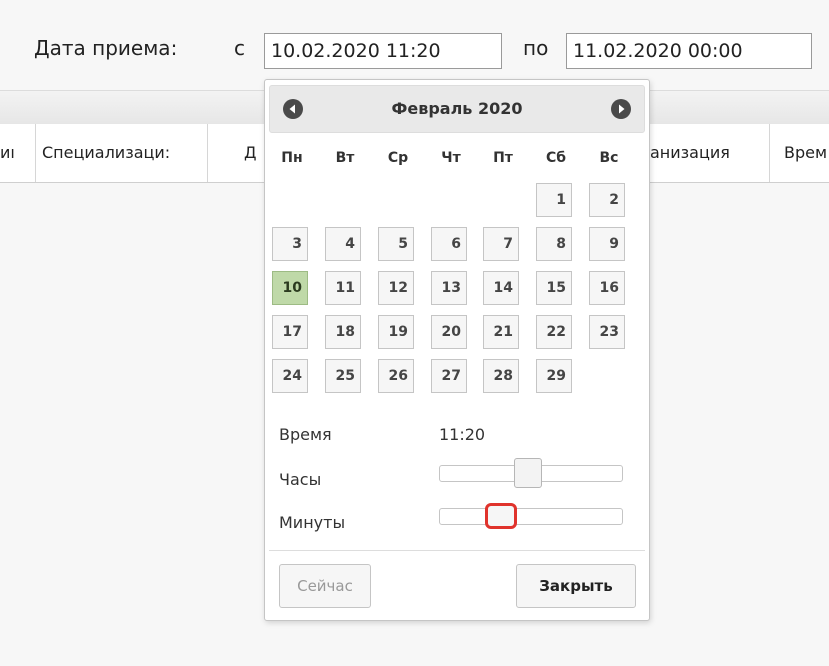  I want to click on calendar-day: 17, so click(290, 332).